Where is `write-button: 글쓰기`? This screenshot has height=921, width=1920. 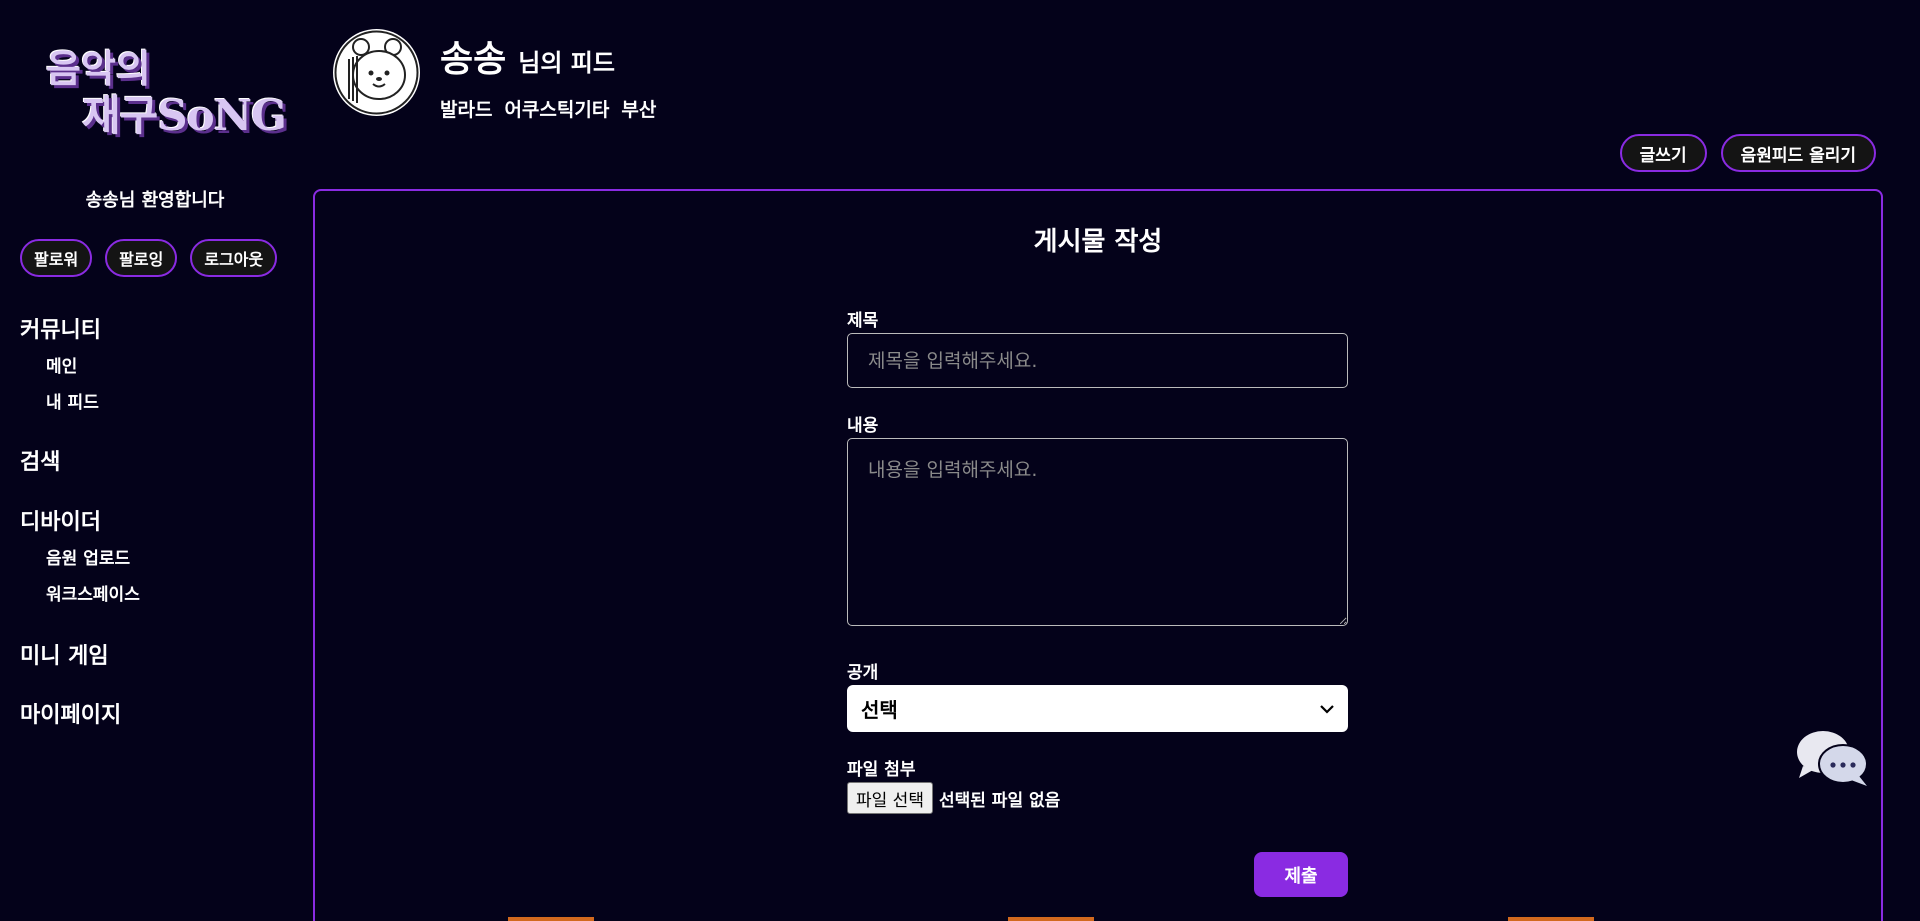 write-button: 글쓰기 is located at coordinates (1663, 153).